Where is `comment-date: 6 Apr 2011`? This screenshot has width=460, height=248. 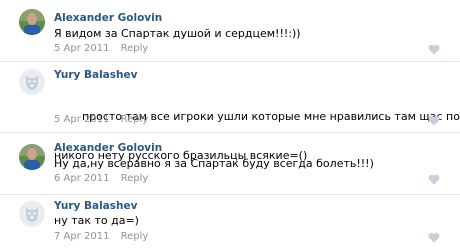
comment-date: 6 Apr 2011 is located at coordinates (81, 178).